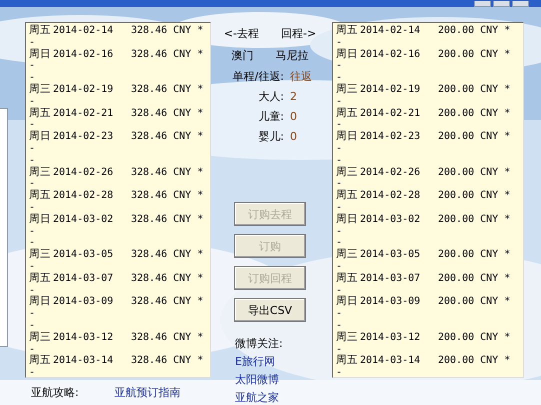  I want to click on date-text: 2014-02-16, so click(391, 54).